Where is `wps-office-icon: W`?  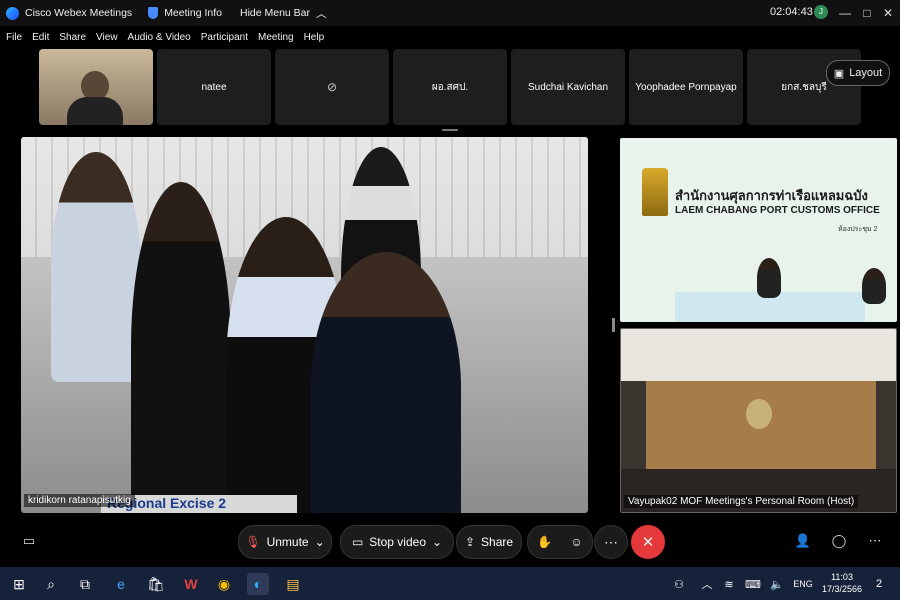
wps-office-icon: W is located at coordinates (191, 584).